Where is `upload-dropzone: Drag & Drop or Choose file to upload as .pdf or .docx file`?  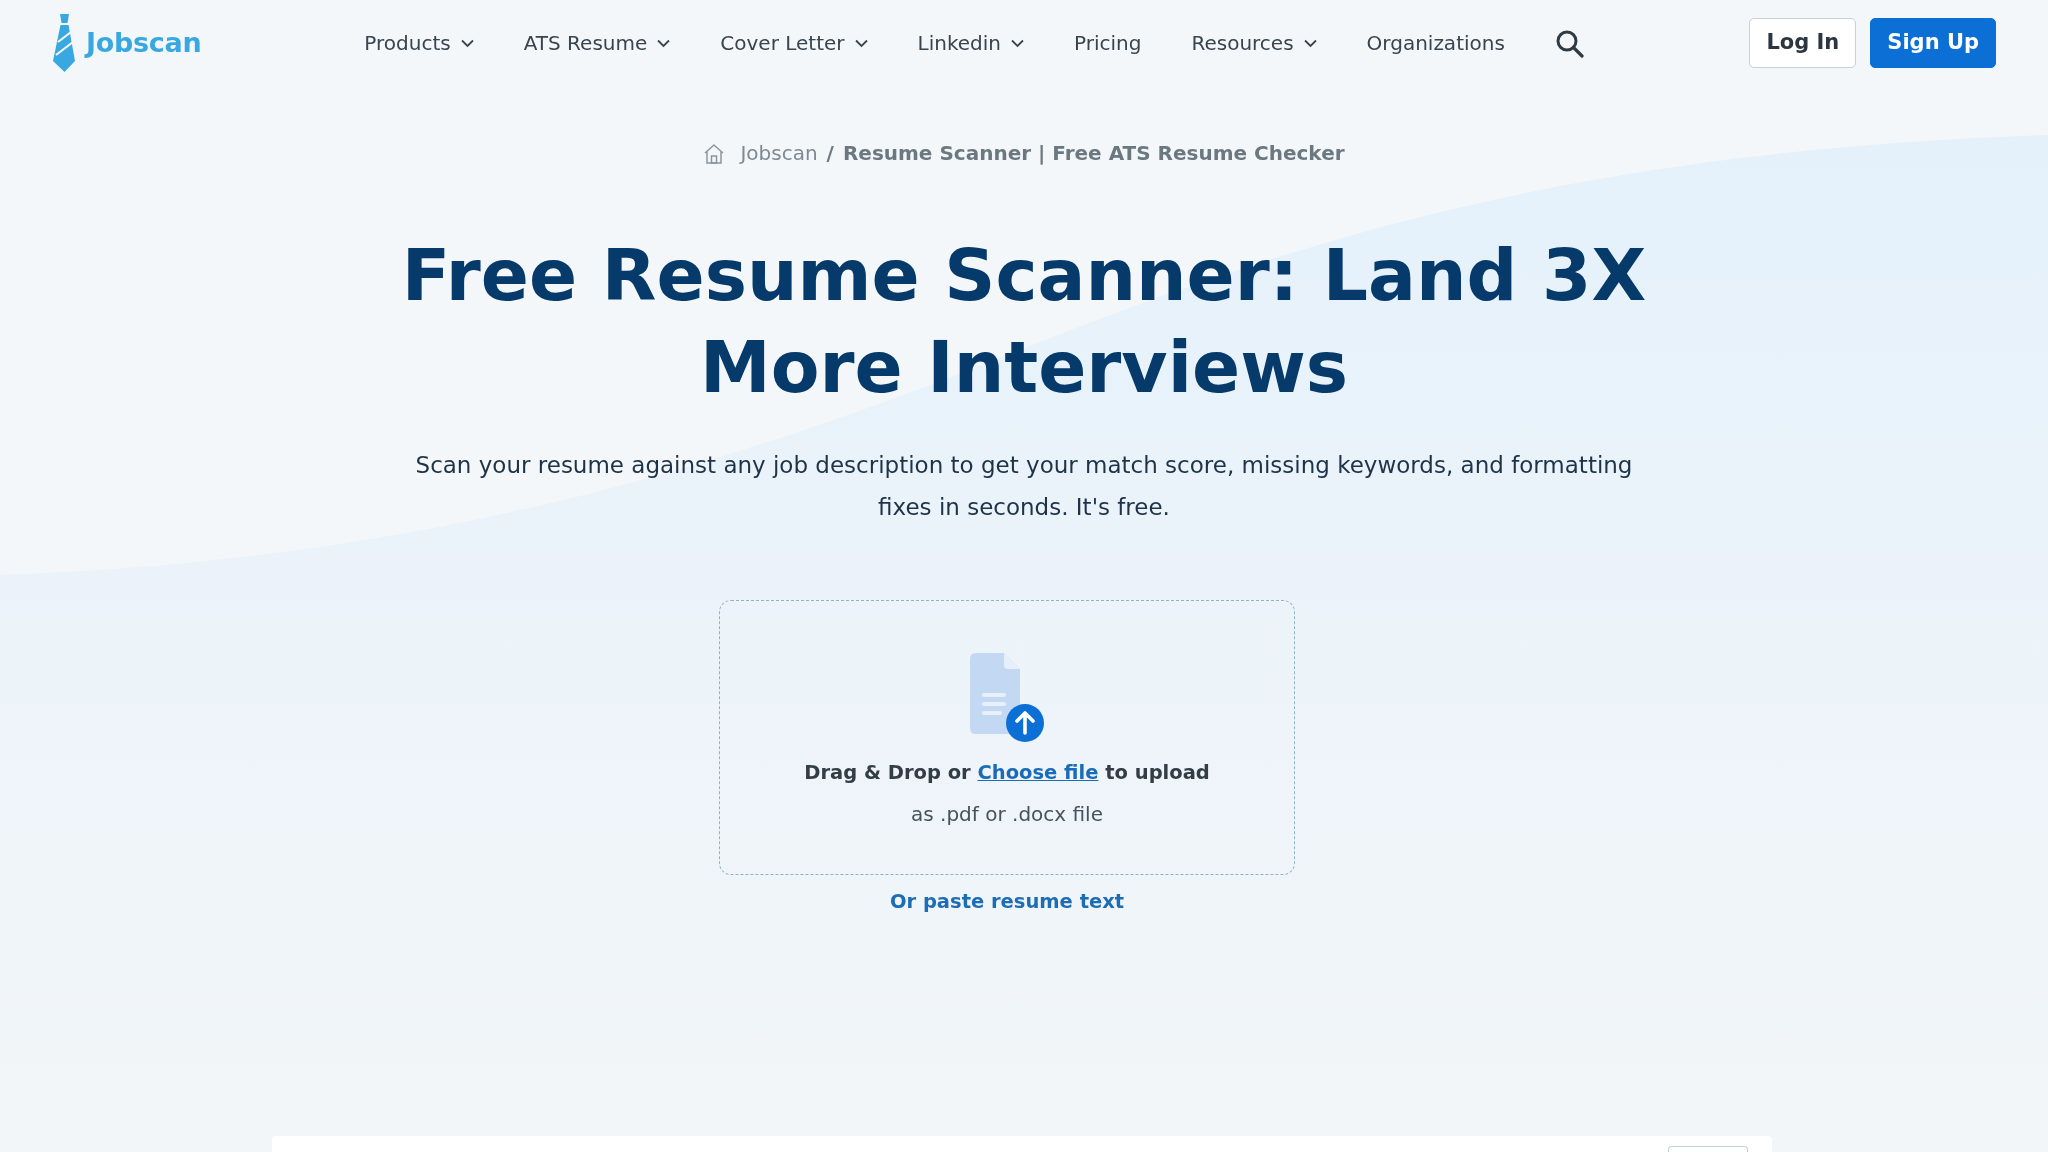
upload-dropzone: Drag & Drop or Choose file to upload as .pdf or .docx file is located at coordinates (1007, 737).